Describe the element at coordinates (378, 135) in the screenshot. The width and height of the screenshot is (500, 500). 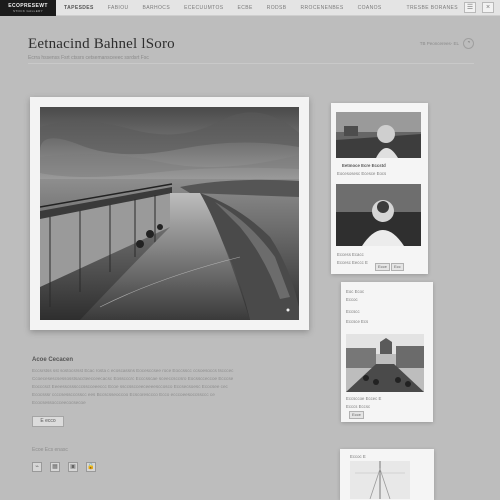
I see `card1-photo-top` at that location.